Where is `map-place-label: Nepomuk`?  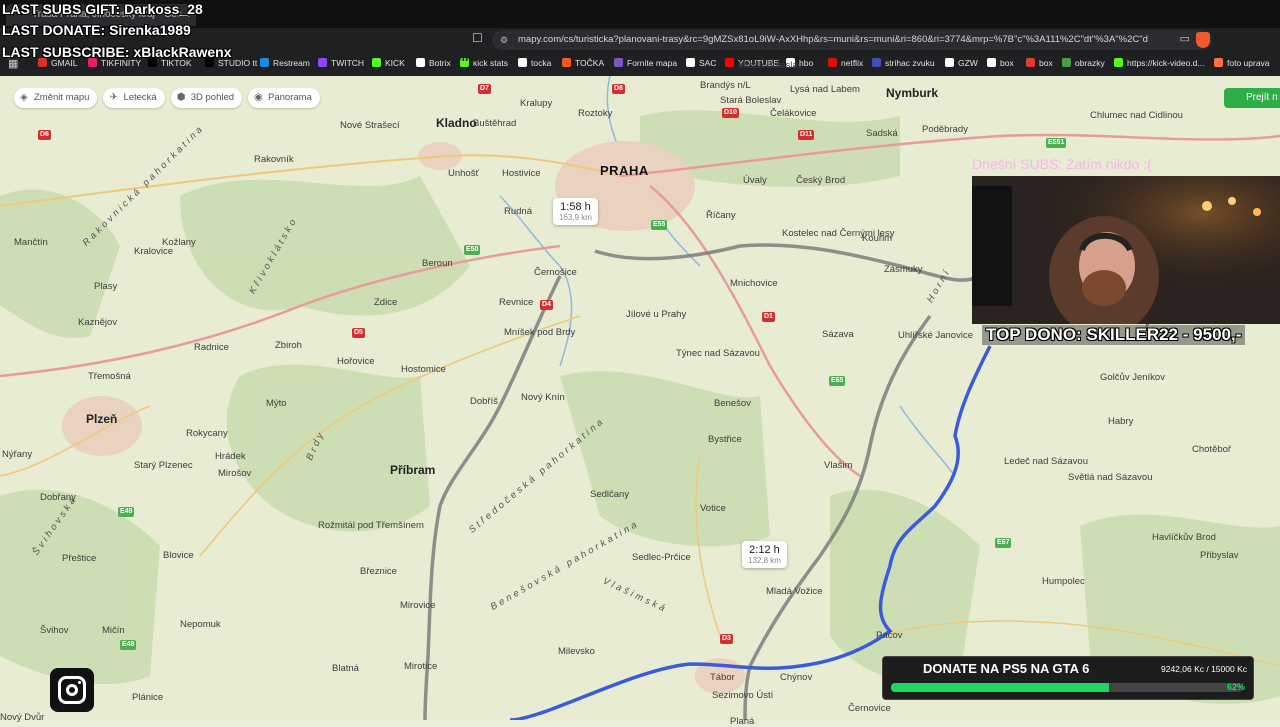 map-place-label: Nepomuk is located at coordinates (200, 624).